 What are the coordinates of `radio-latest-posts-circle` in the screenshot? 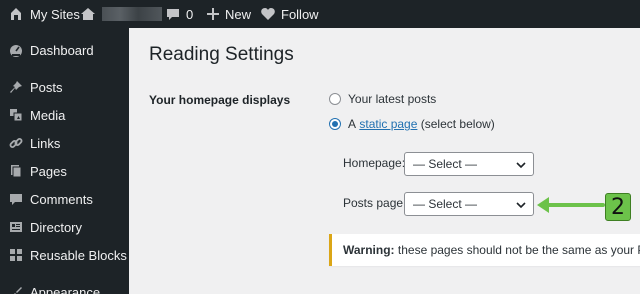 It's located at (335, 99).